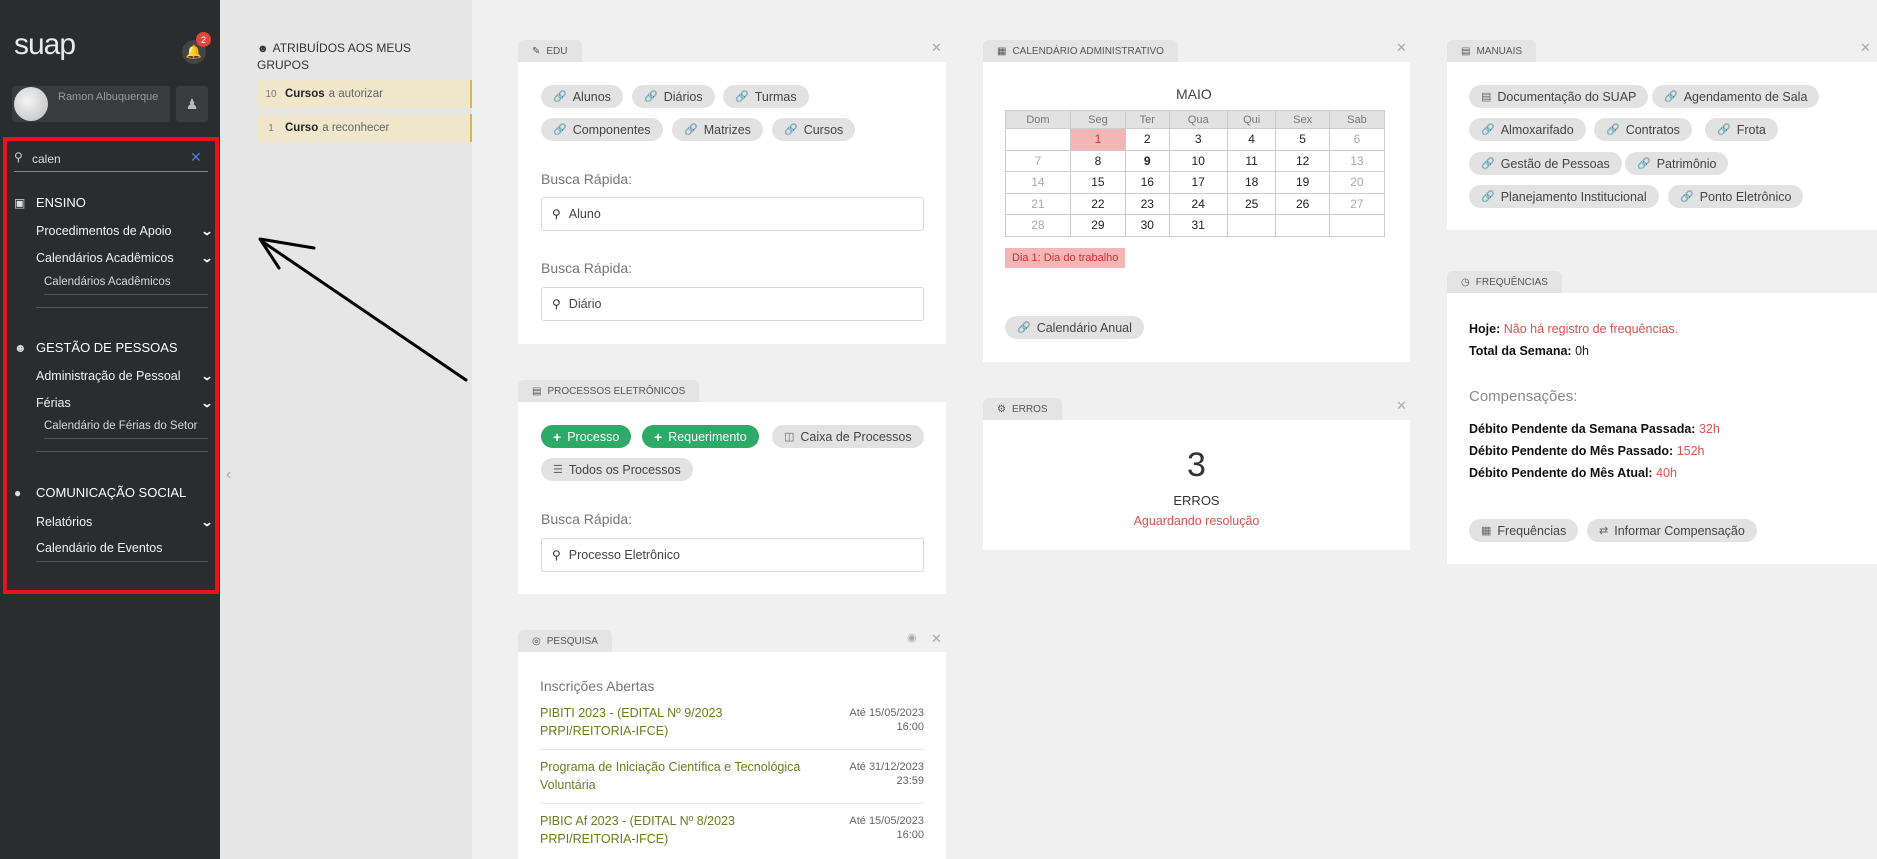 The image size is (1877, 859). I want to click on manual-gestao-pessoas: 🔗 Gestão de Pessoas, so click(1545, 163).